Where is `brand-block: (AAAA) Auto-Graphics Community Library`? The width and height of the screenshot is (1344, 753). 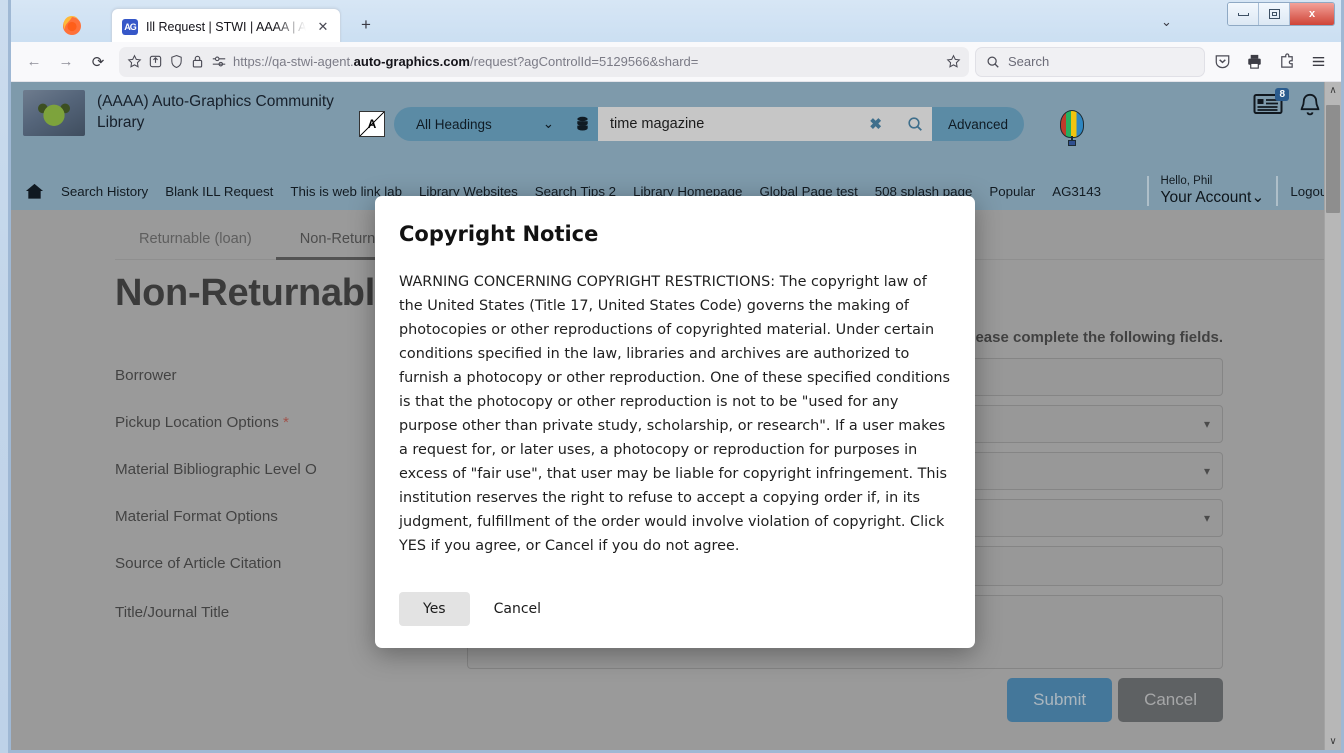
brand-block: (AAAA) Auto-Graphics Community Library is located at coordinates (185, 109).